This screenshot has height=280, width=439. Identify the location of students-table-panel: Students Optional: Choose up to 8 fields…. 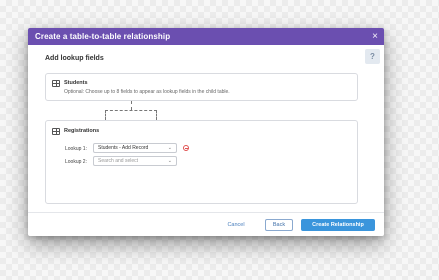
(201, 87).